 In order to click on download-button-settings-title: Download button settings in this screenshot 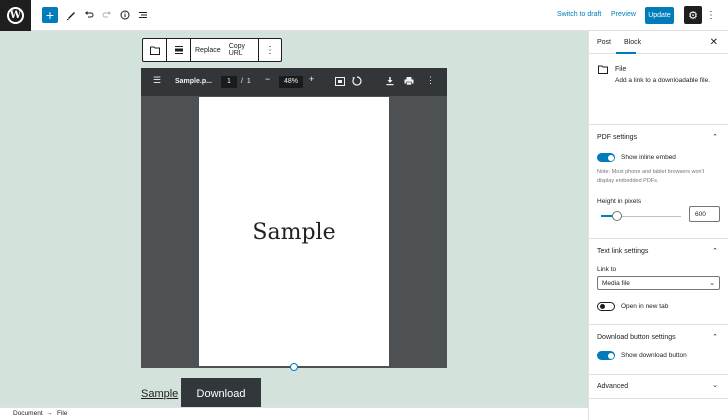, I will do `click(636, 337)`.